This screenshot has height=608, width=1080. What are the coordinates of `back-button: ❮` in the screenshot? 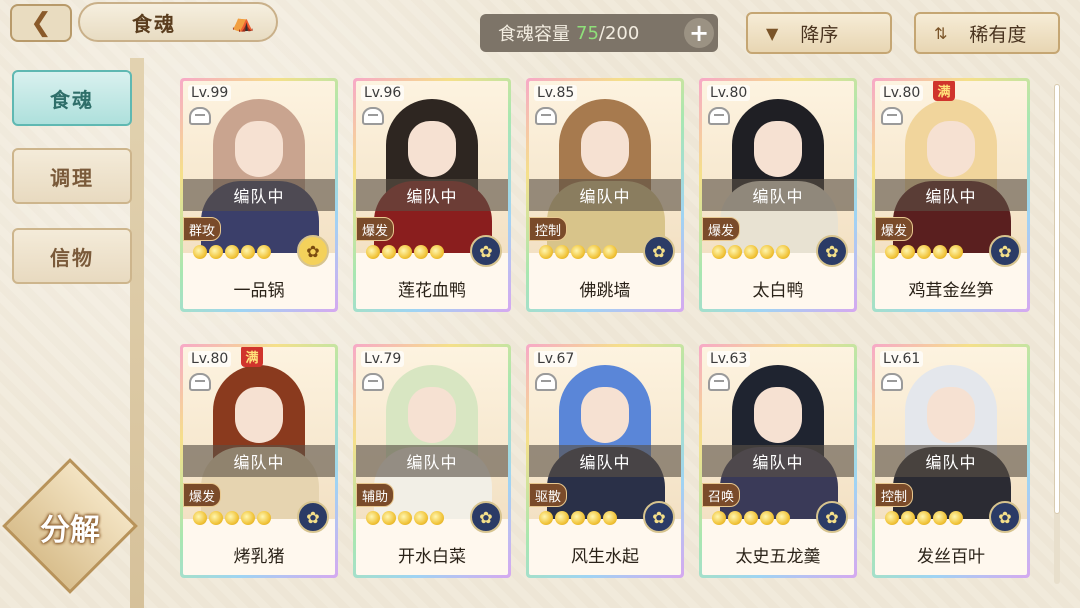 It's located at (41, 23).